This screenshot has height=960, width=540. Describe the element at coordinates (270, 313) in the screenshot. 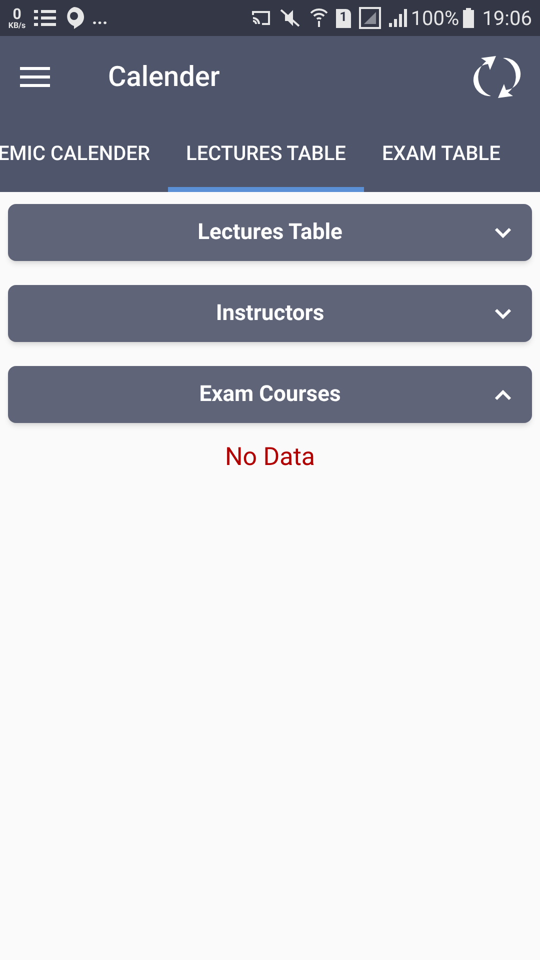

I see `section-header: Instructors` at that location.